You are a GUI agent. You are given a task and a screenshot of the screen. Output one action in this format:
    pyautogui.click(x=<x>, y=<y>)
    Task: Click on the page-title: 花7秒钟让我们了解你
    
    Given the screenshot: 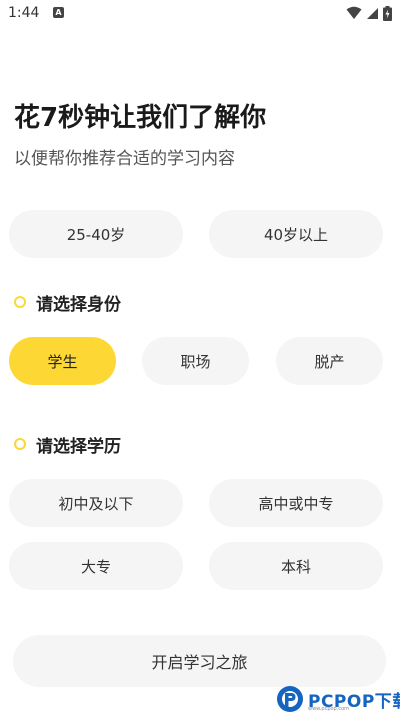 What is the action you would take?
    pyautogui.click(x=140, y=118)
    